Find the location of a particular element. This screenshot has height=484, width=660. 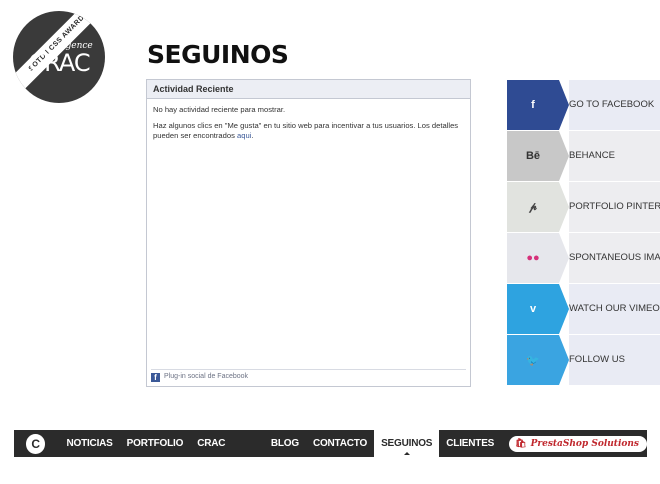

social-label: FOLLOW US is located at coordinates (614, 360).